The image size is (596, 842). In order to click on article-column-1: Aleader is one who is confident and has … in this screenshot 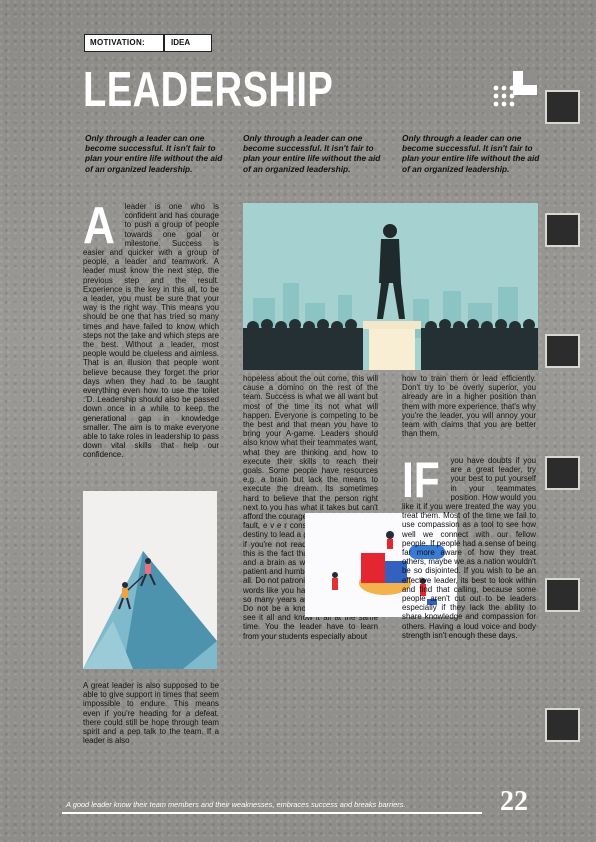, I will do `click(151, 328)`.